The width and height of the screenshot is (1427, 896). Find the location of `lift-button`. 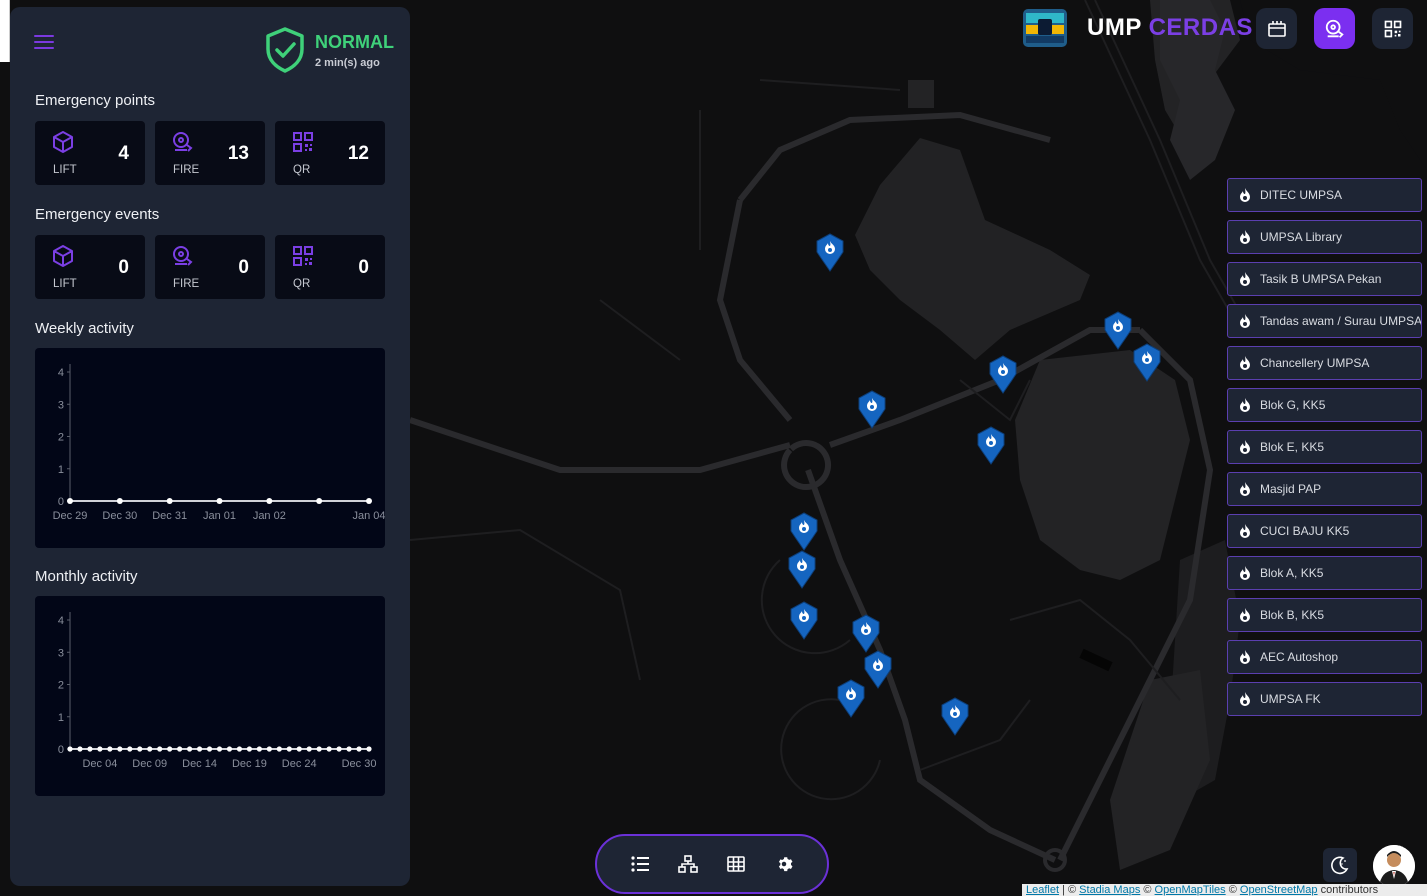

lift-button is located at coordinates (1276, 28).